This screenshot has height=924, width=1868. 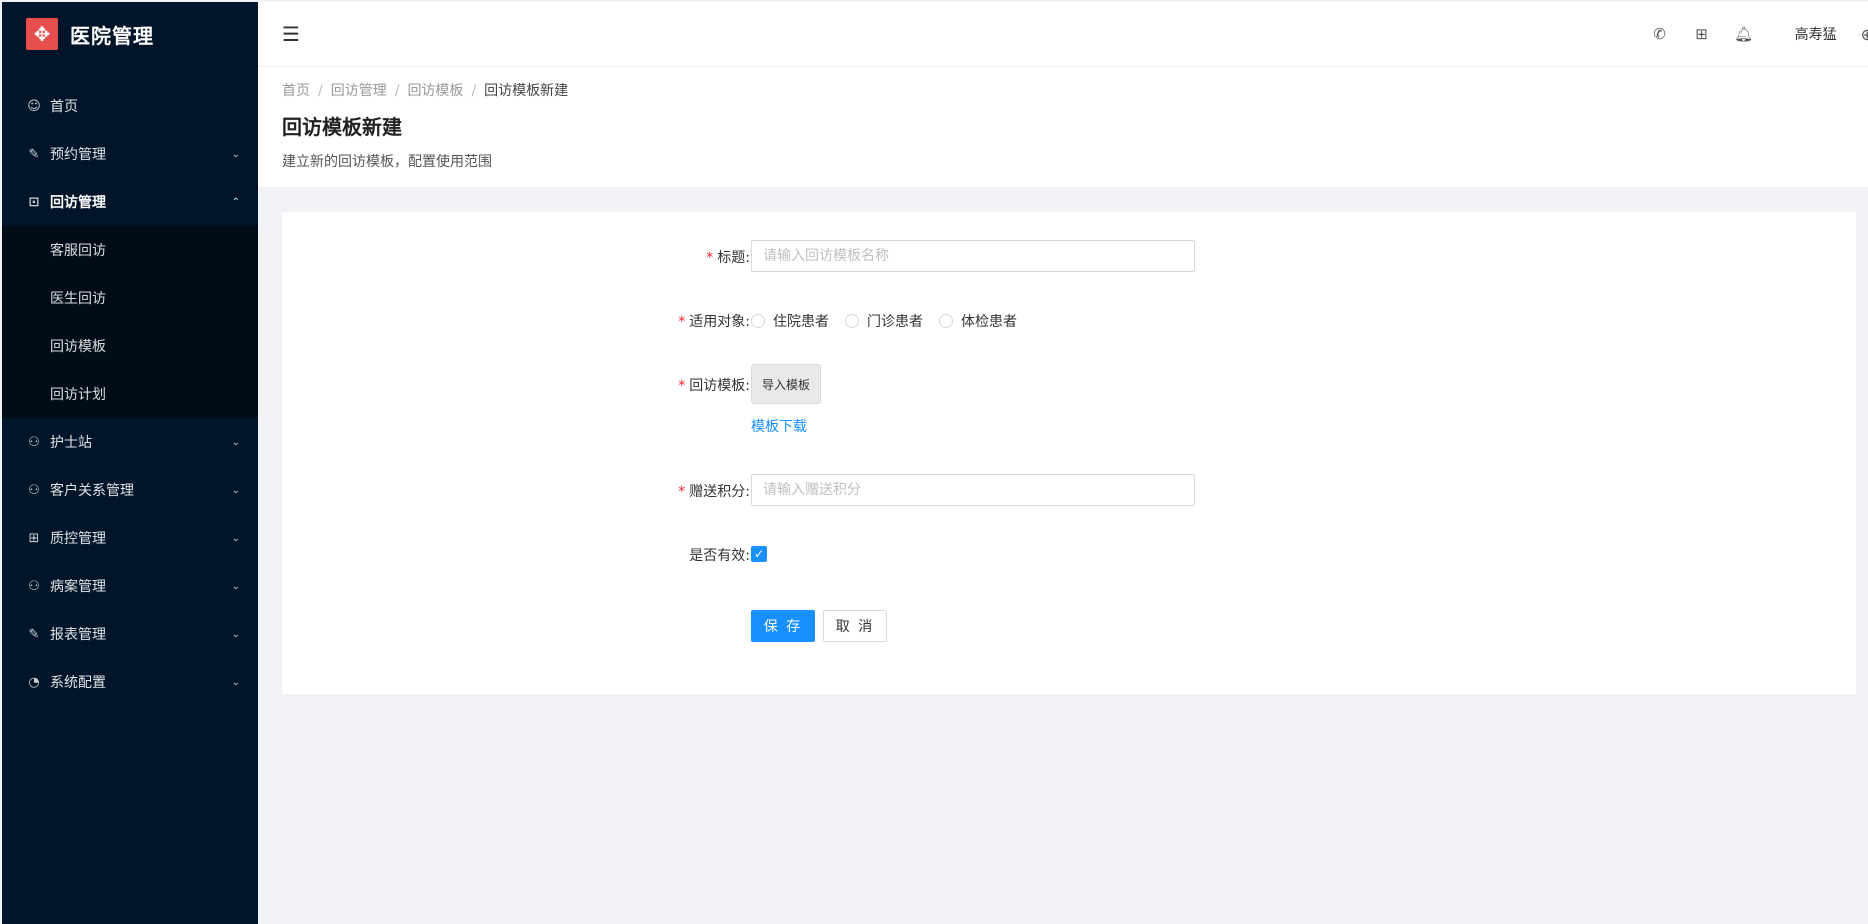 What do you see at coordinates (359, 91) in the screenshot?
I see `breadcrumb-item-followup: 回访管理` at bounding box center [359, 91].